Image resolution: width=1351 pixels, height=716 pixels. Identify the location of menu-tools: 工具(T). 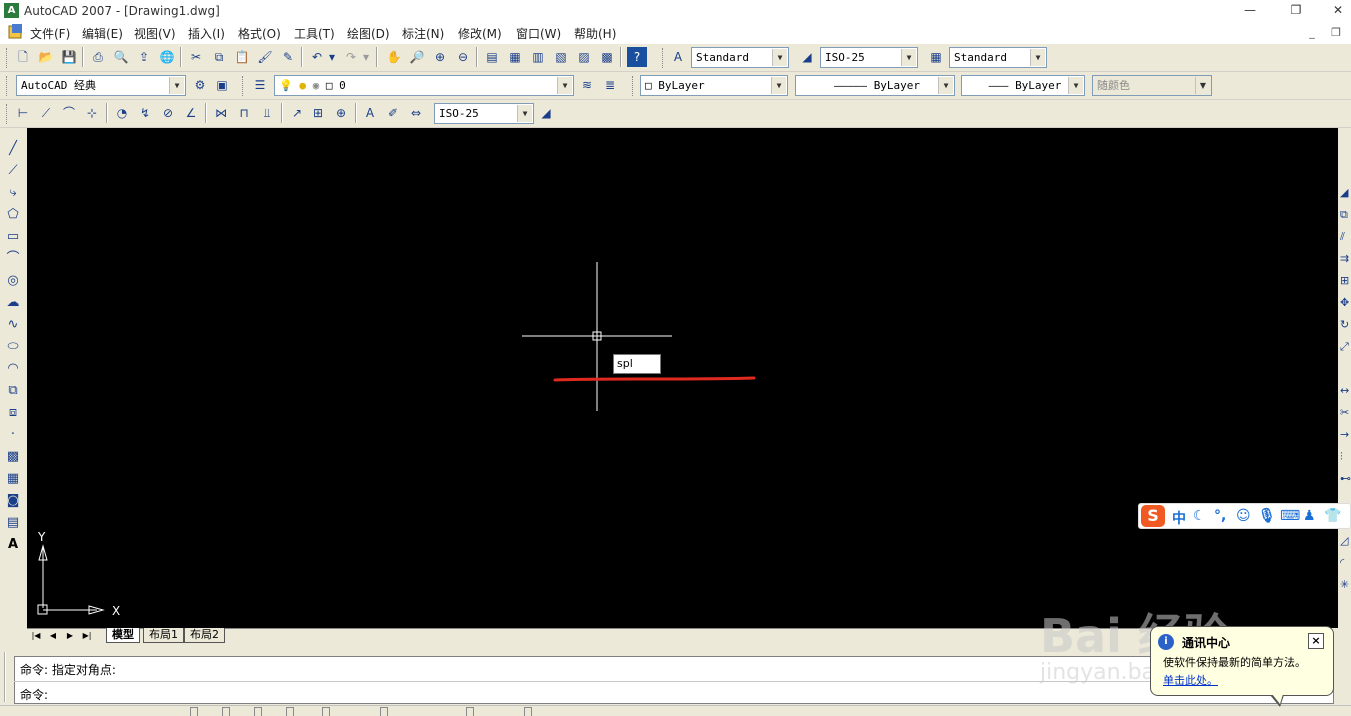
(314, 33).